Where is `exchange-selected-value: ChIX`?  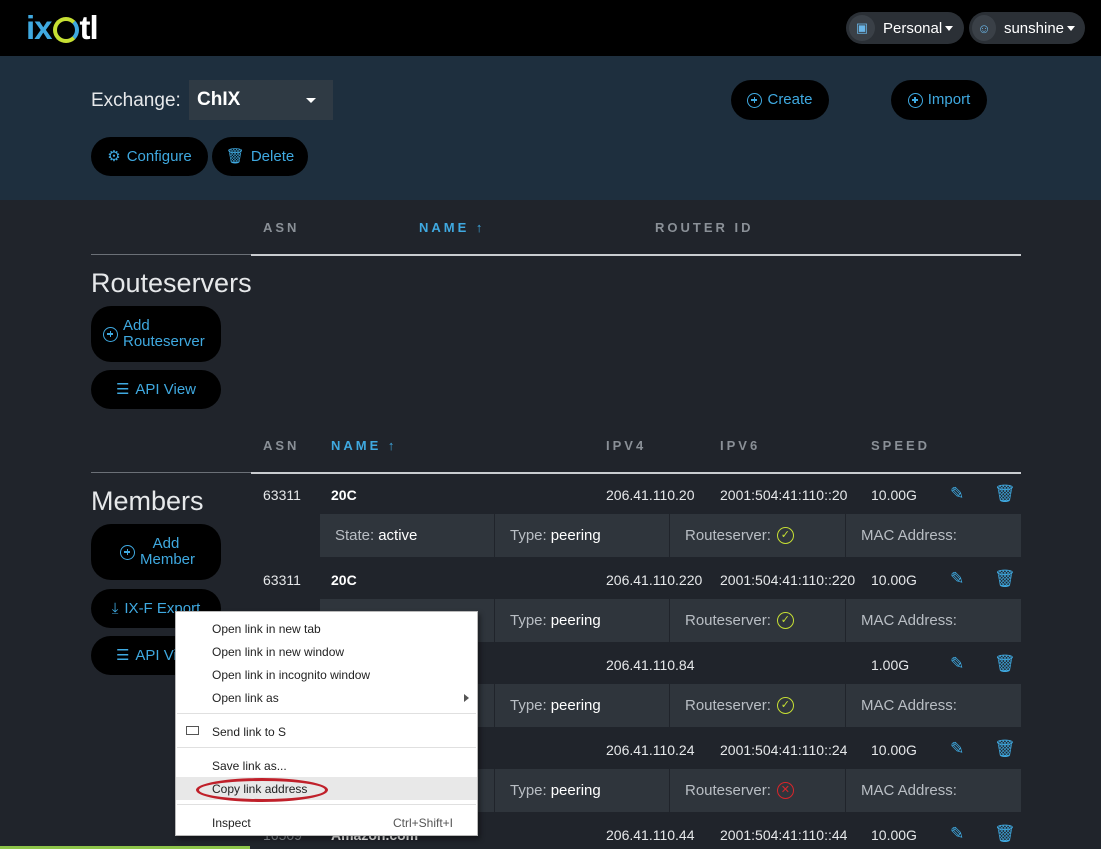
exchange-selected-value: ChIX is located at coordinates (219, 99).